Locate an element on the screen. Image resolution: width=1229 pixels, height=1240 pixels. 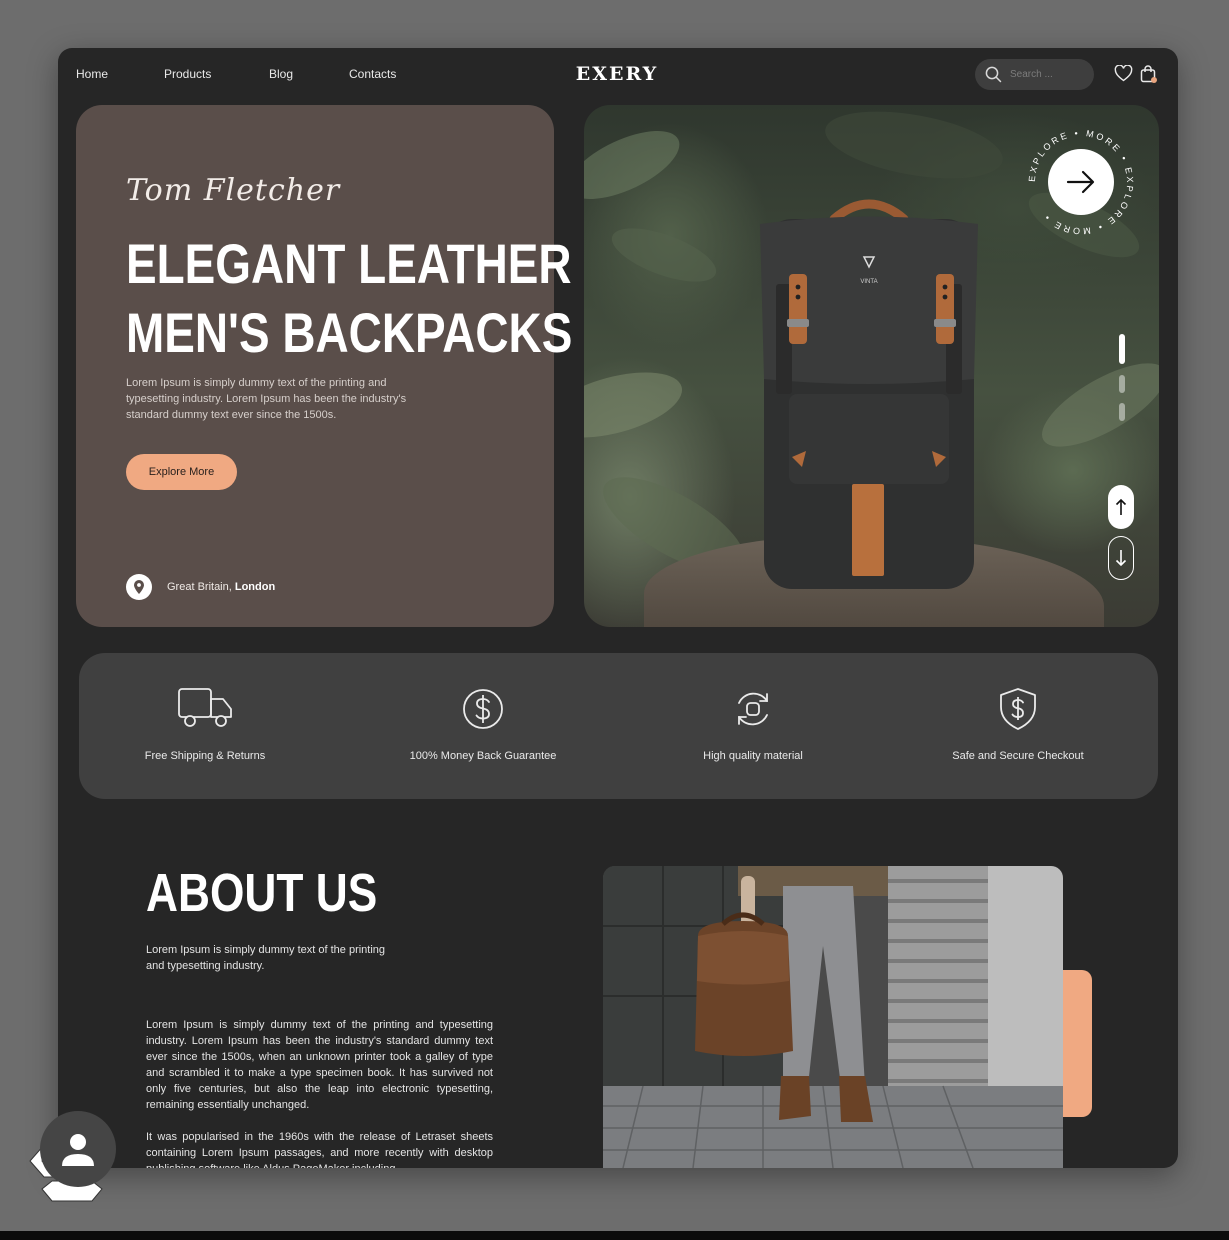
user-avatar-badge is located at coordinates (72, 1157).